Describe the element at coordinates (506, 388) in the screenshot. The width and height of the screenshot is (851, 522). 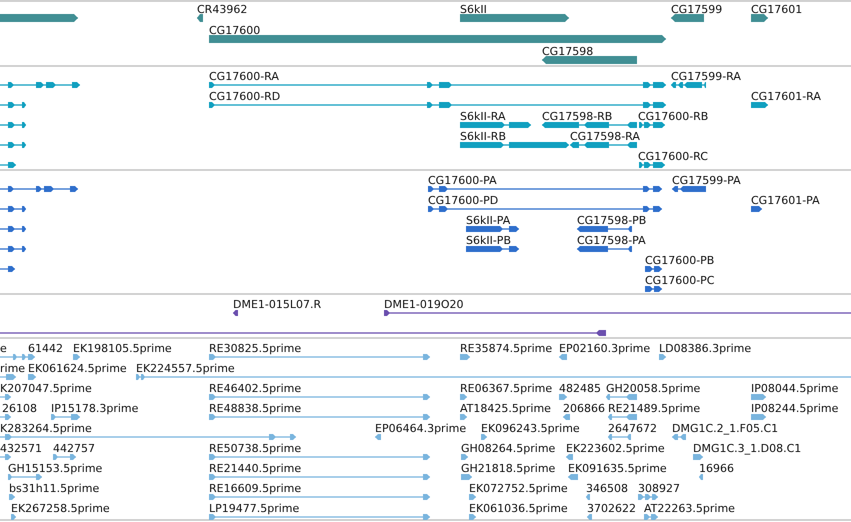
I see `feature-label: RE06367.5prime` at that location.